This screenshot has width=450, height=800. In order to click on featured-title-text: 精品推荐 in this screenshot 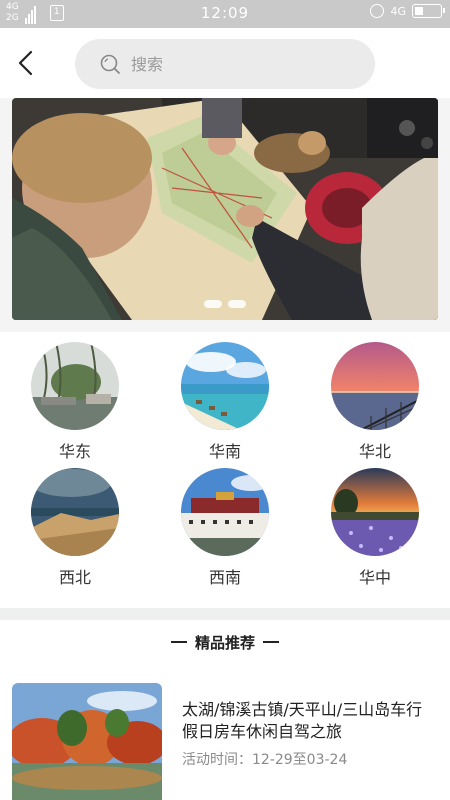, I will do `click(224, 642)`.